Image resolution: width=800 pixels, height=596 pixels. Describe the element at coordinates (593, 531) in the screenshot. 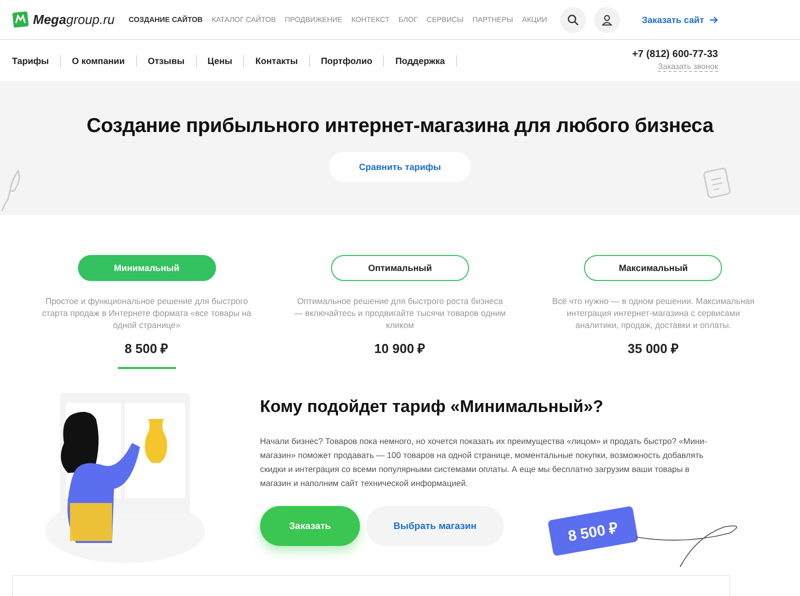

I see `price-tag: 8 500 ₽` at that location.